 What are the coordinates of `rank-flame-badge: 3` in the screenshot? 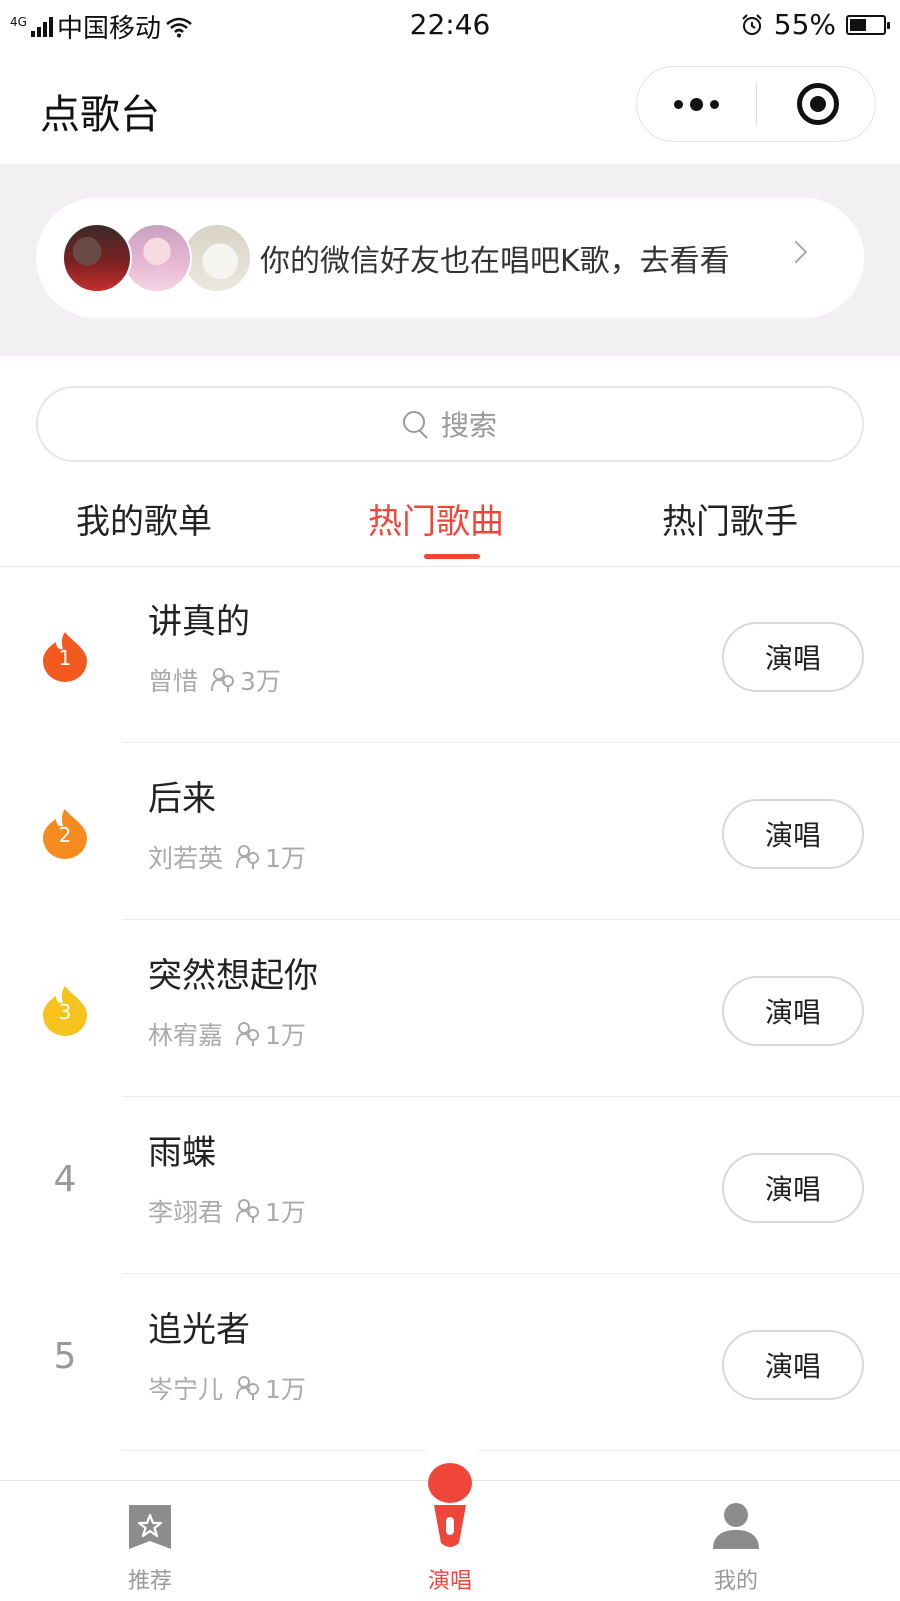 It's located at (65, 1010).